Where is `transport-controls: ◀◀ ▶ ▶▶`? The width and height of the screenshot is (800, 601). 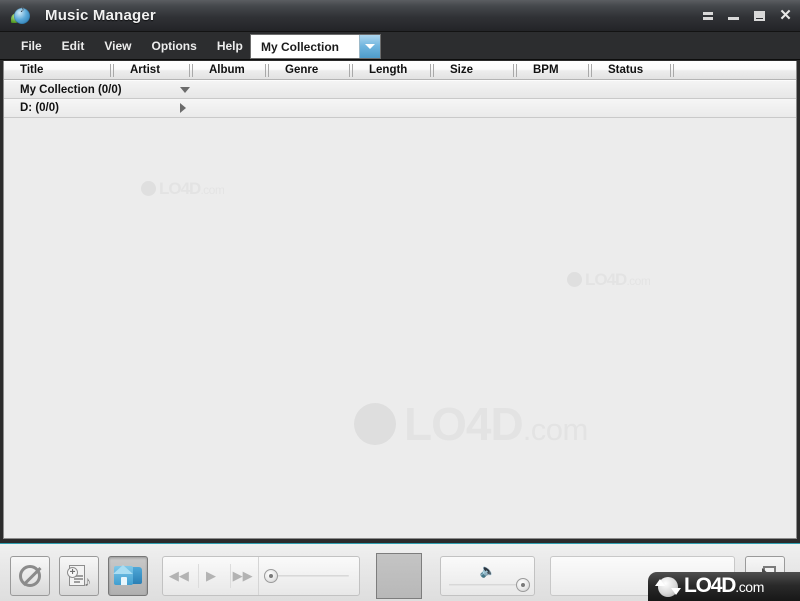 transport-controls: ◀◀ ▶ ▶▶ is located at coordinates (261, 576).